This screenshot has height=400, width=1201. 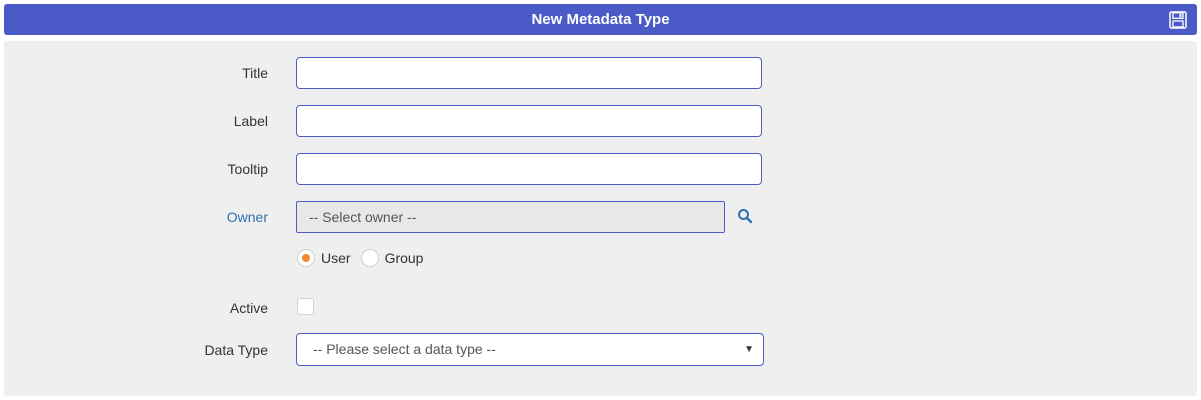 I want to click on label-input, so click(x=529, y=121).